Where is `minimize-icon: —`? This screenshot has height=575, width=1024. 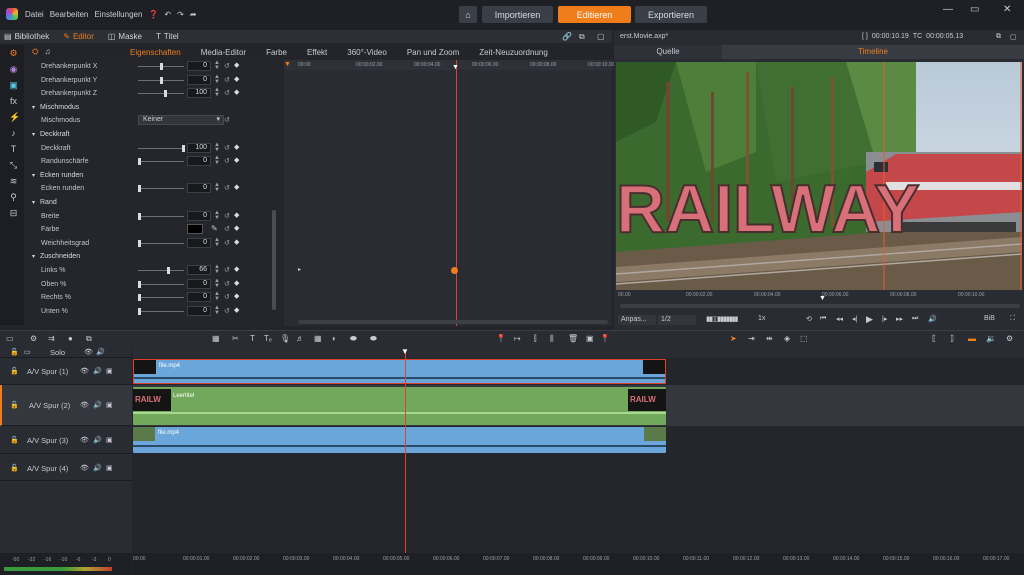
minimize-icon: — is located at coordinates (948, 9).